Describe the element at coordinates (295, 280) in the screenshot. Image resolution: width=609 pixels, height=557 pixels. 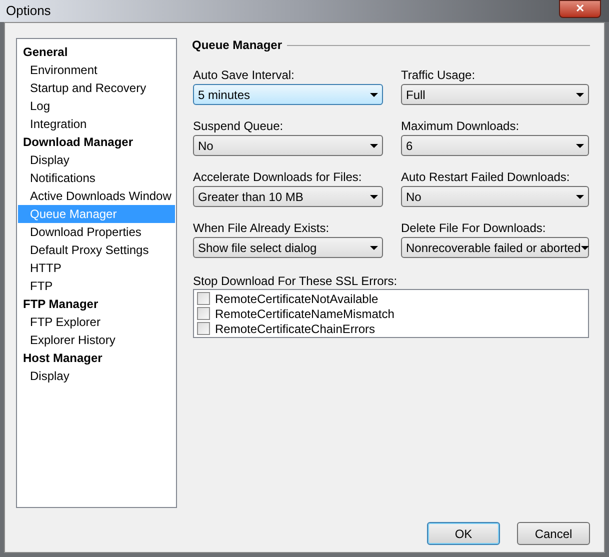
I see `field-label: Stop Download For These SSL Errors:` at that location.